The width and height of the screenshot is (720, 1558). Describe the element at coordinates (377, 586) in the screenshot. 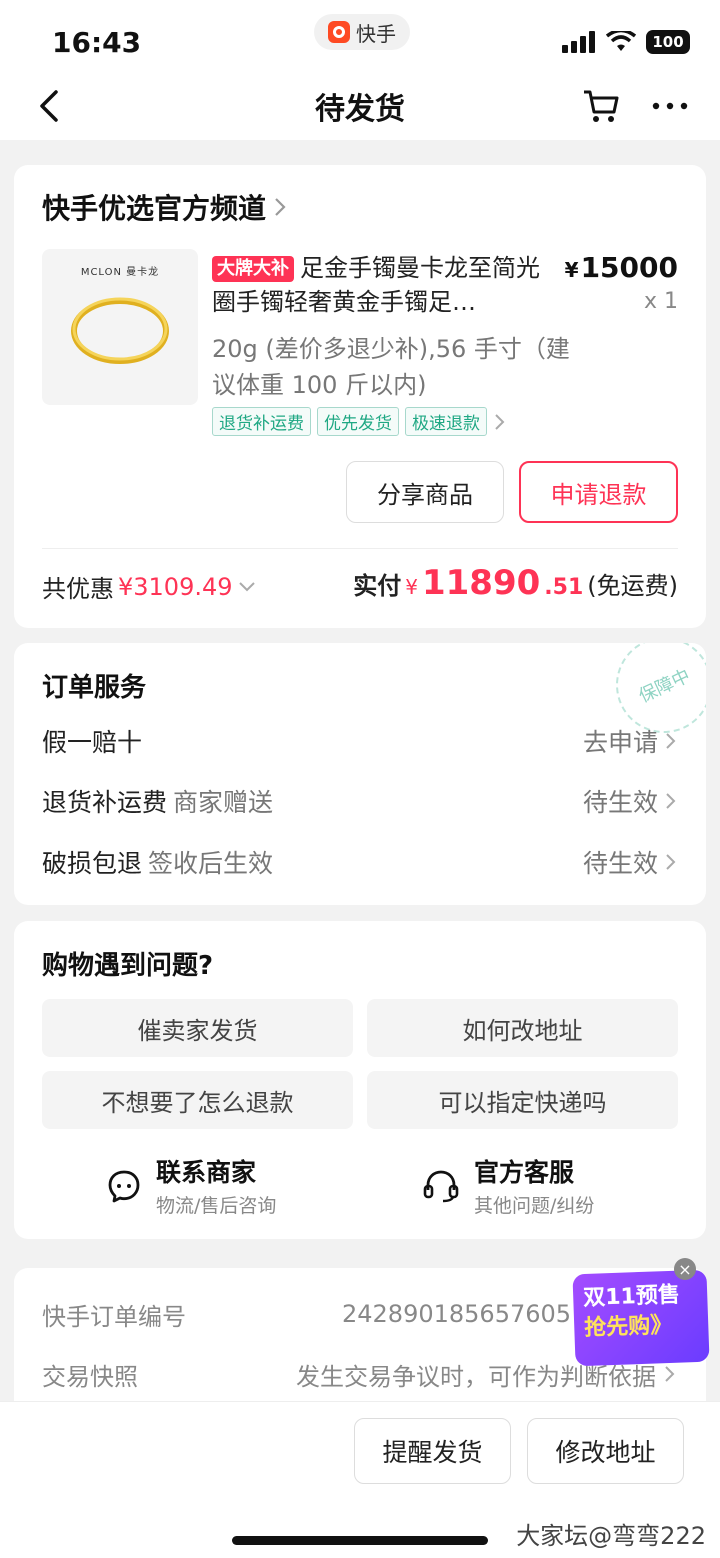

I see `paid-label: 实付` at that location.